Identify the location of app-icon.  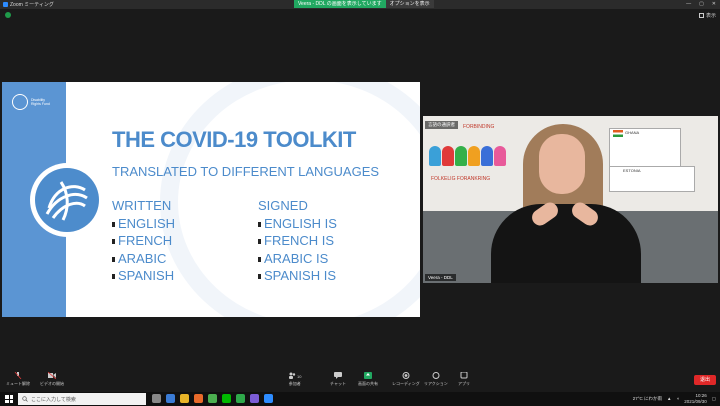
(240, 398).